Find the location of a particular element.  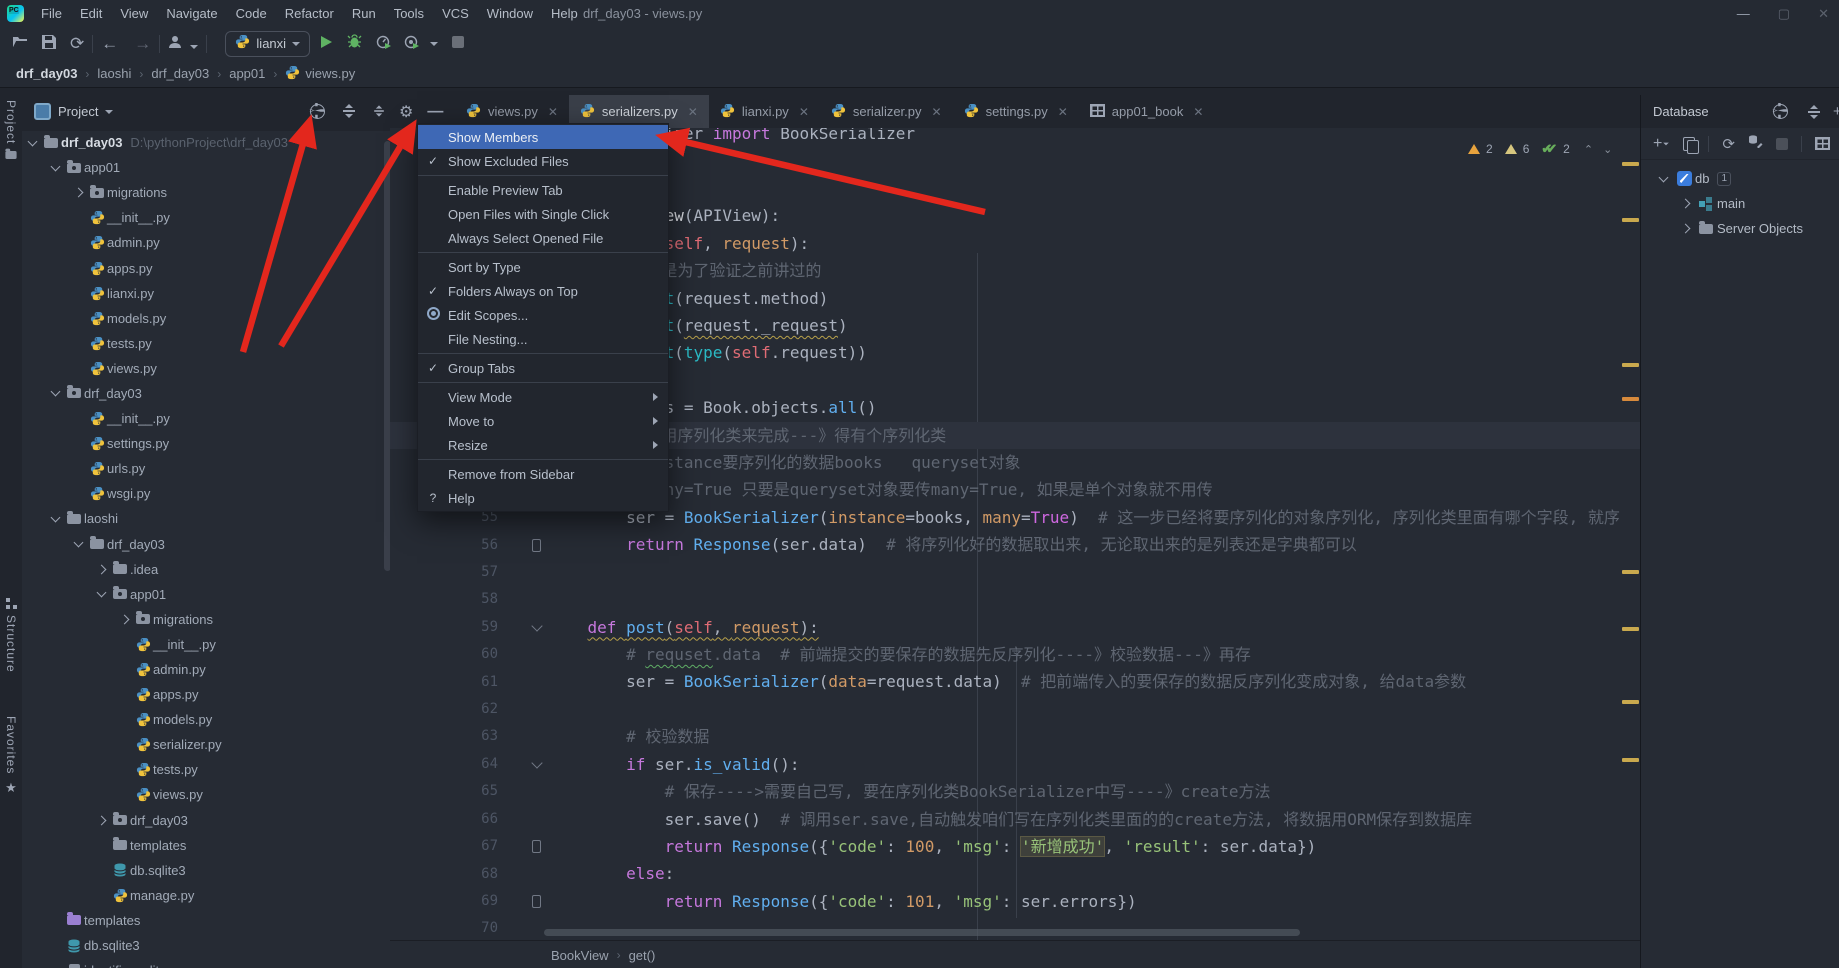

code-line-62: 62 is located at coordinates (1015, 709).